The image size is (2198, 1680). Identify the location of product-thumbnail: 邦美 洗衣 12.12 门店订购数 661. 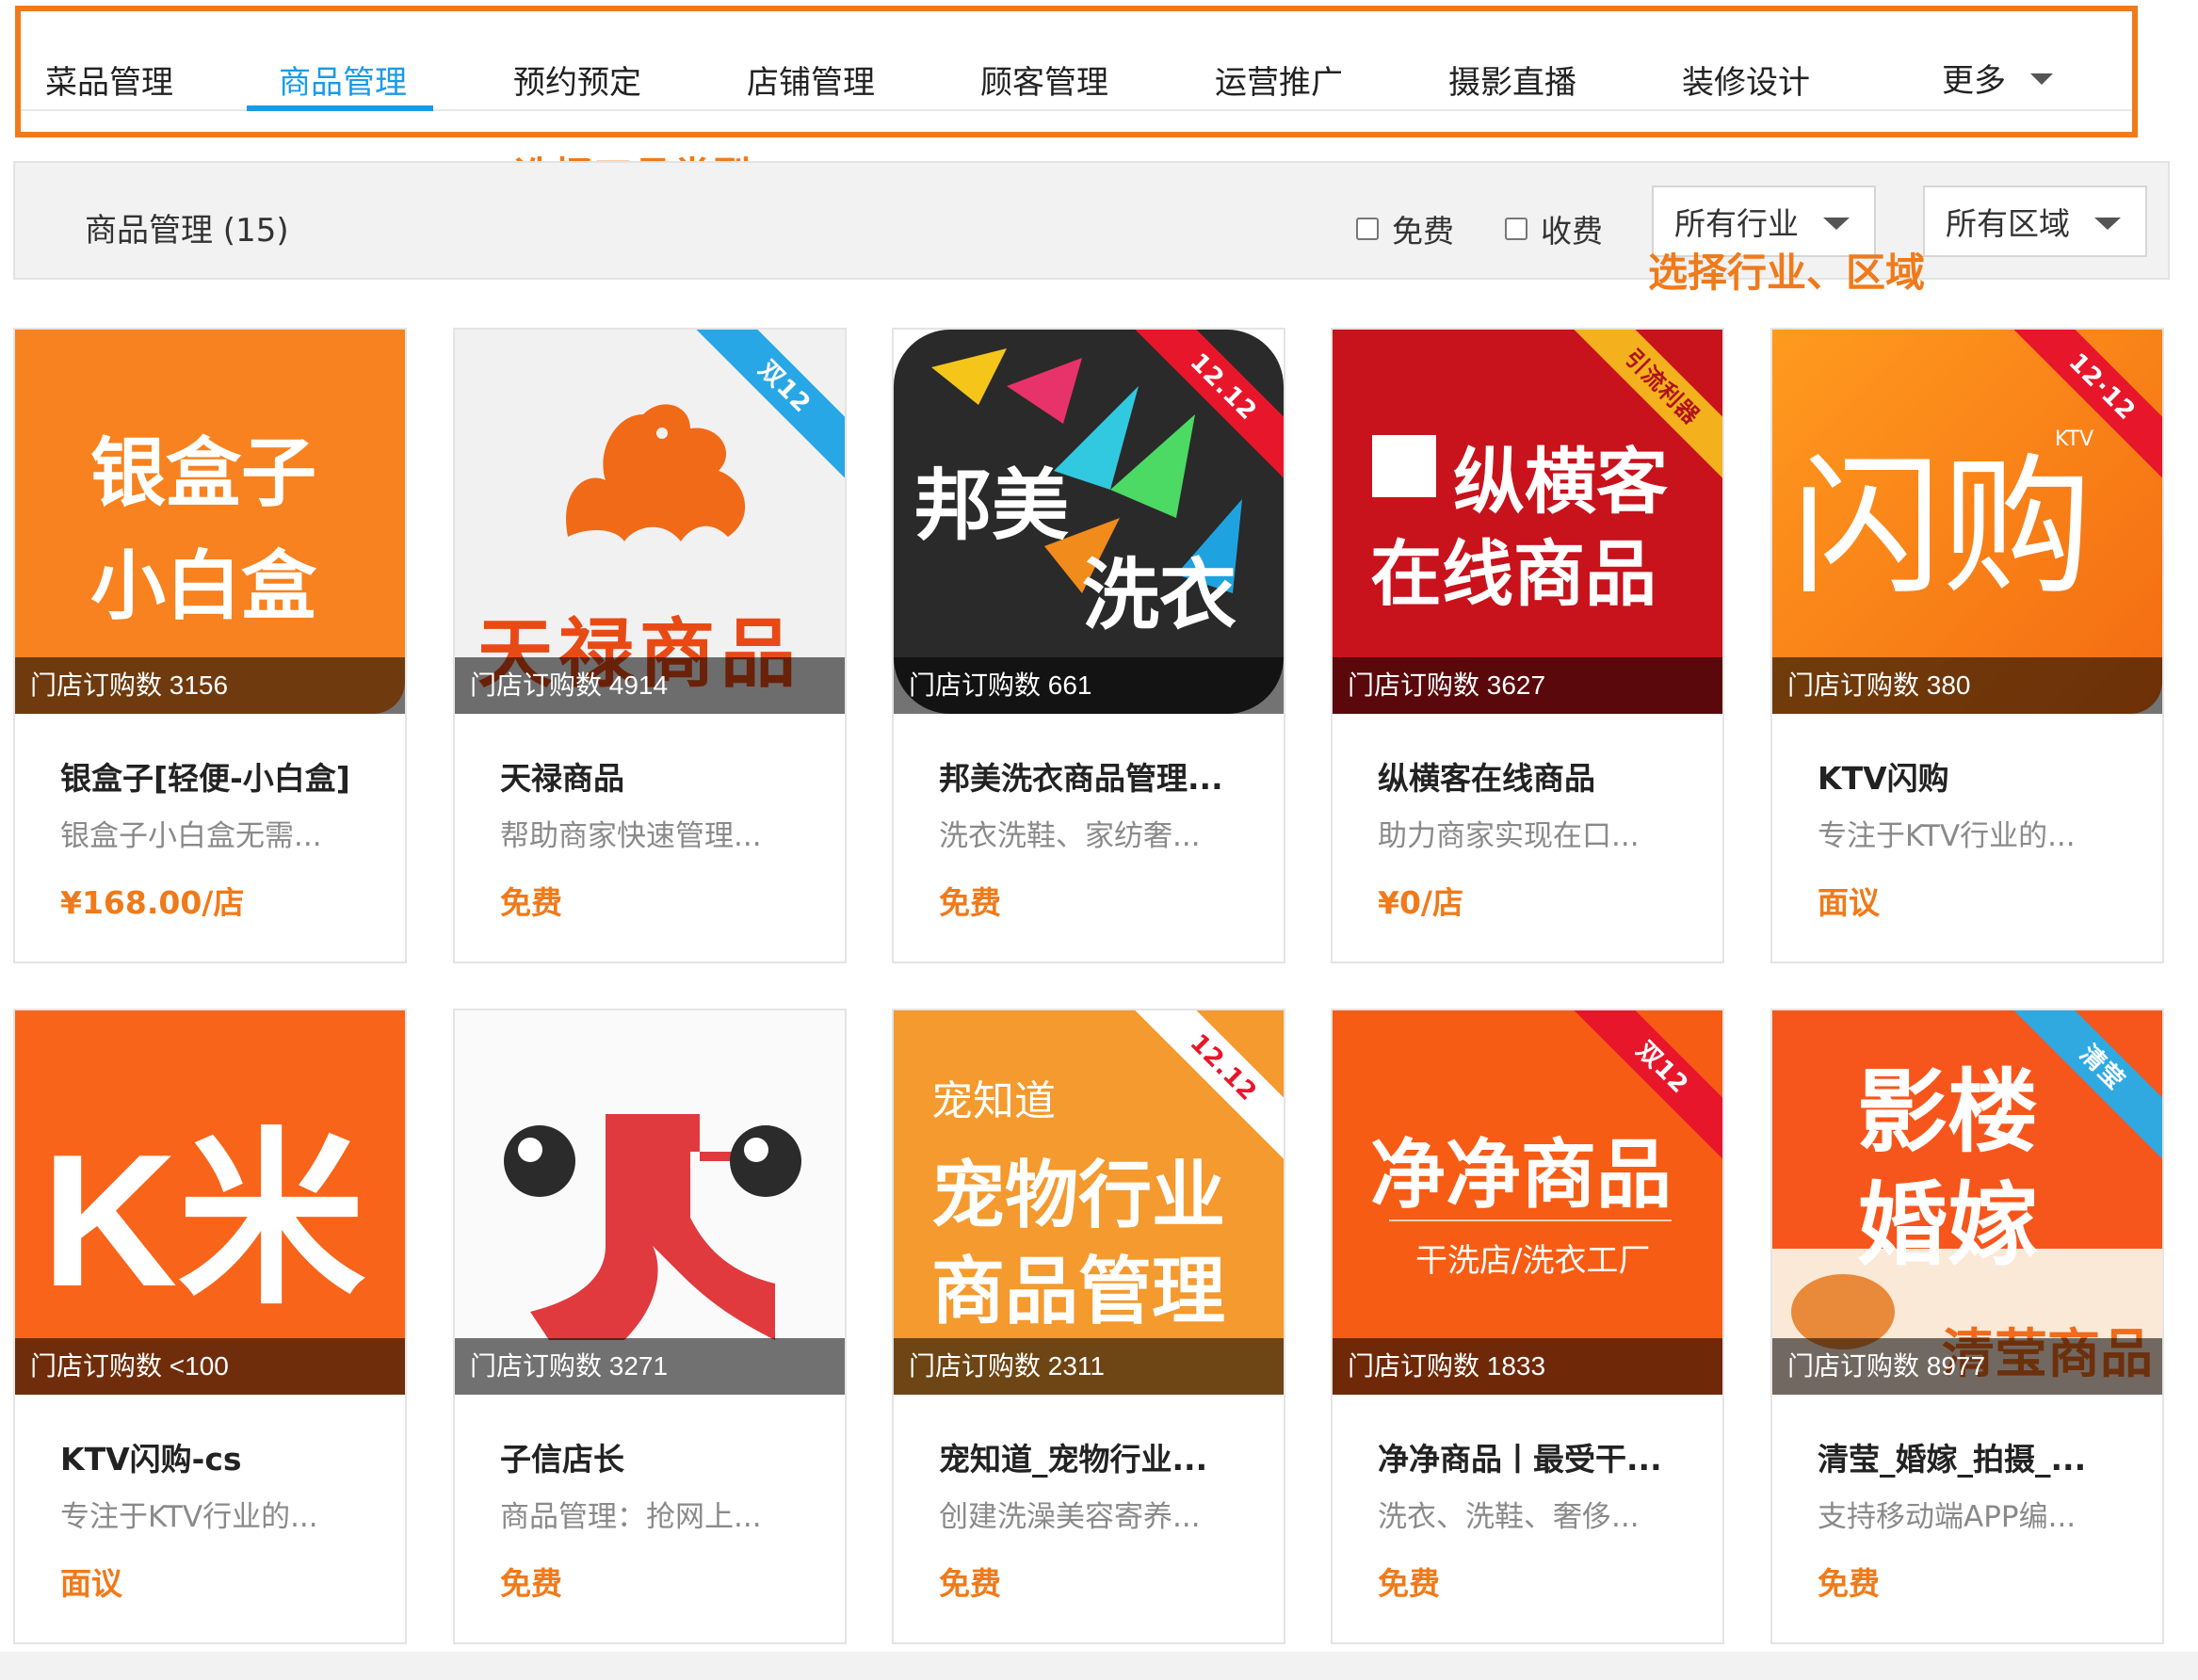
(1089, 522).